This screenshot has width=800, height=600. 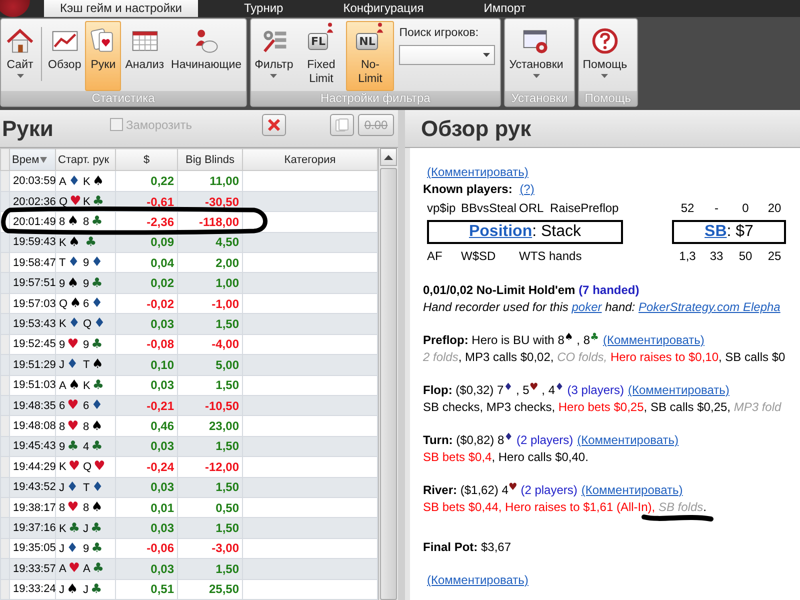 I want to click on scroll-up-button, so click(x=389, y=157).